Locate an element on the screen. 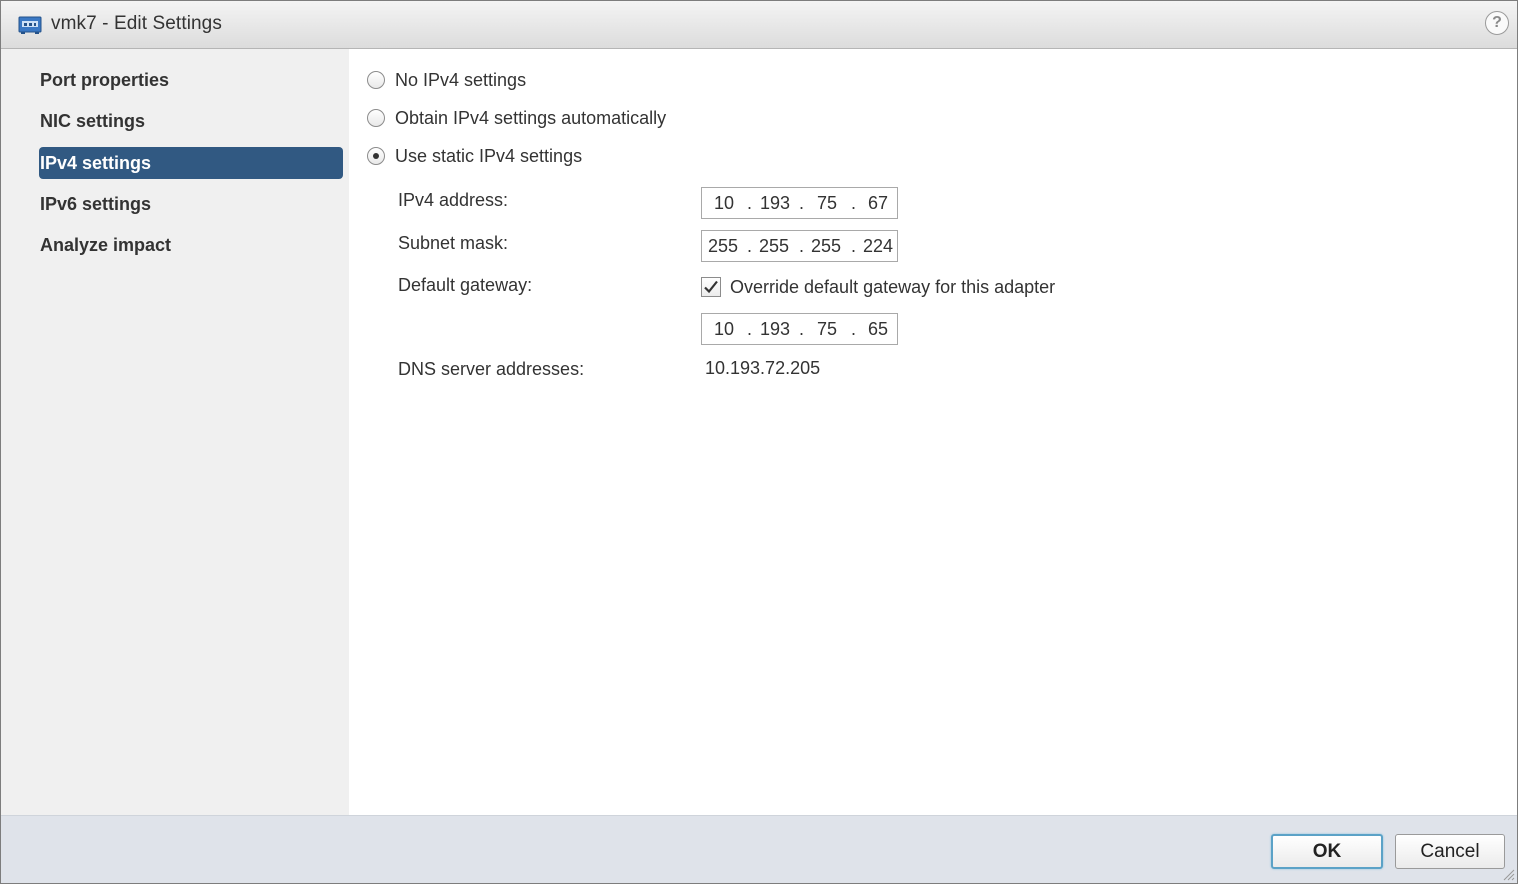  radio-use-static: Use static IPv4 settings is located at coordinates (474, 156).